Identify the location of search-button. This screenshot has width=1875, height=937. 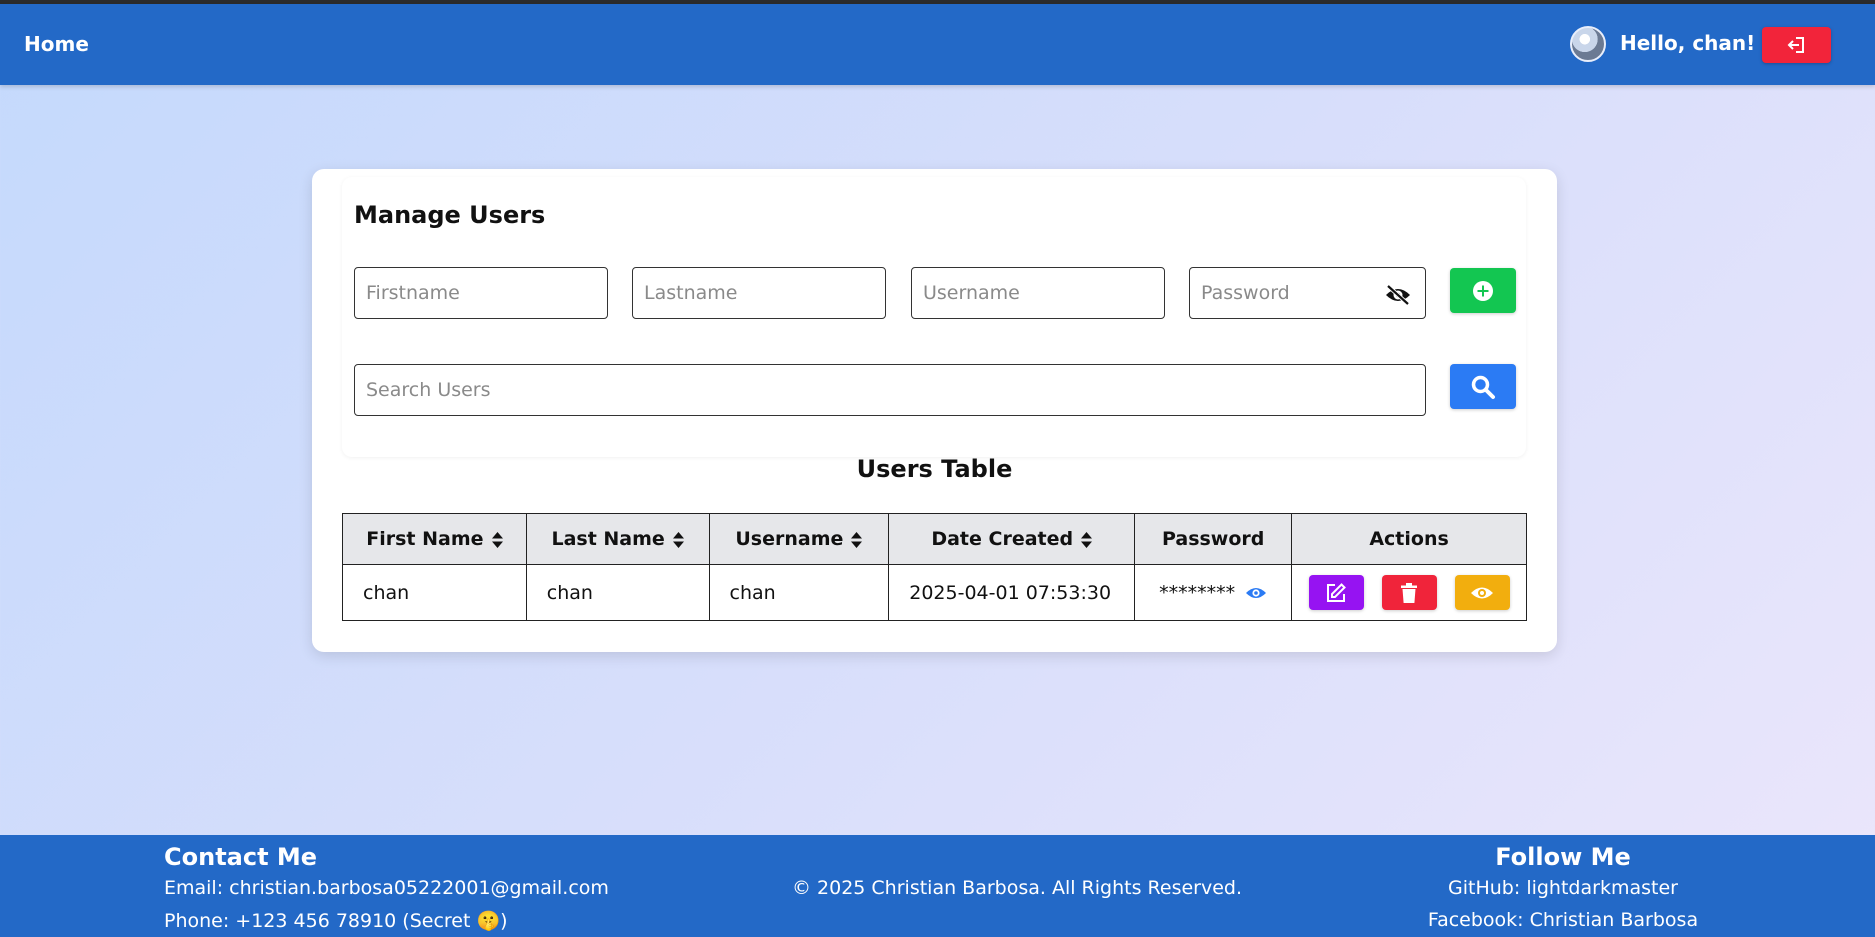
(1483, 386).